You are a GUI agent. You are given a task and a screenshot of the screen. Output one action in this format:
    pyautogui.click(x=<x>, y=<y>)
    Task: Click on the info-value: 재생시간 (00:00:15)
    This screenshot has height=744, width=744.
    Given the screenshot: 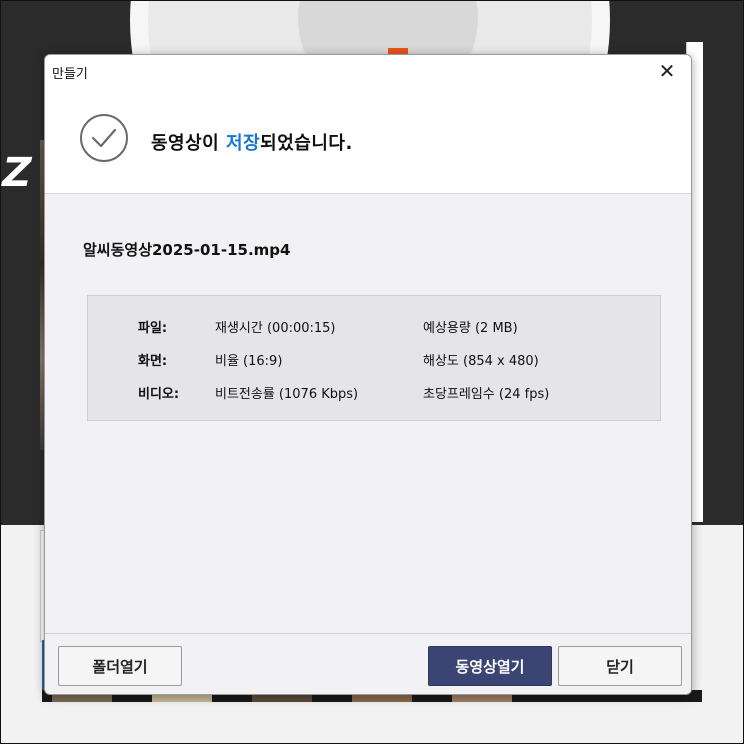 What is the action you would take?
    pyautogui.click(x=275, y=328)
    